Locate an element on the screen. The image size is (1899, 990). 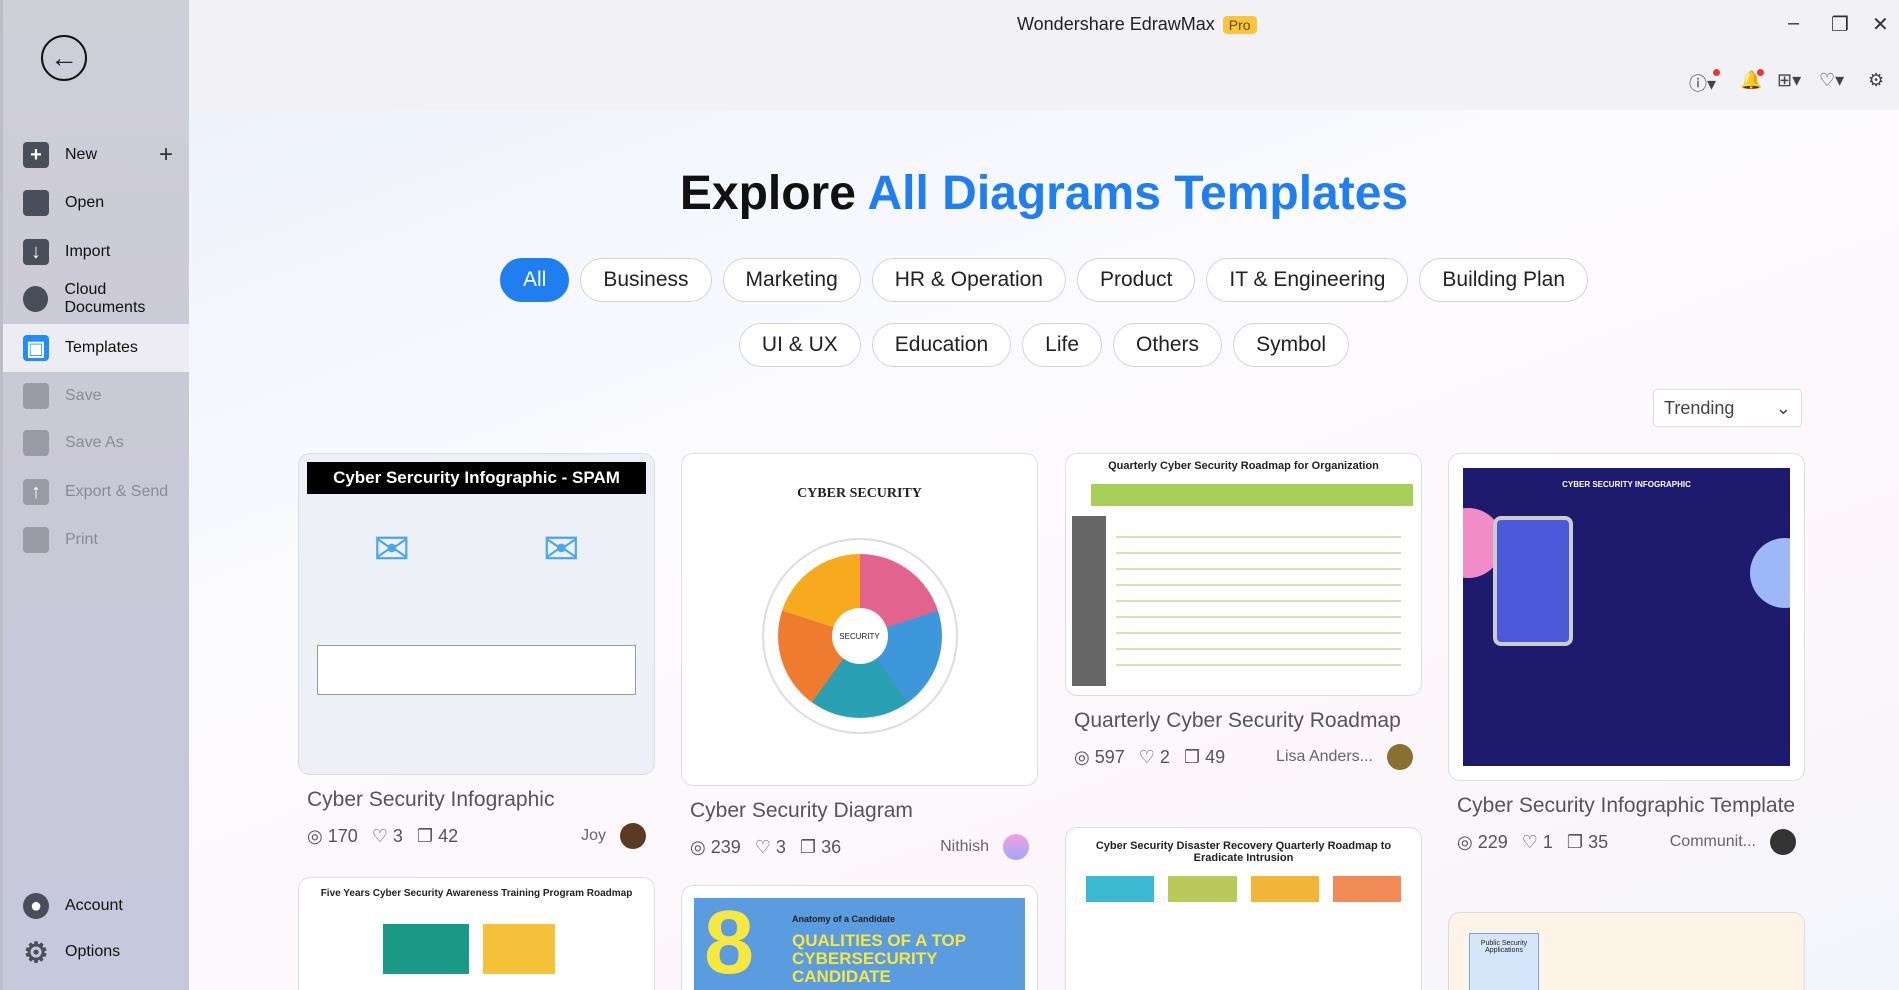
help-icon: ⓘ▾ is located at coordinates (1702, 83).